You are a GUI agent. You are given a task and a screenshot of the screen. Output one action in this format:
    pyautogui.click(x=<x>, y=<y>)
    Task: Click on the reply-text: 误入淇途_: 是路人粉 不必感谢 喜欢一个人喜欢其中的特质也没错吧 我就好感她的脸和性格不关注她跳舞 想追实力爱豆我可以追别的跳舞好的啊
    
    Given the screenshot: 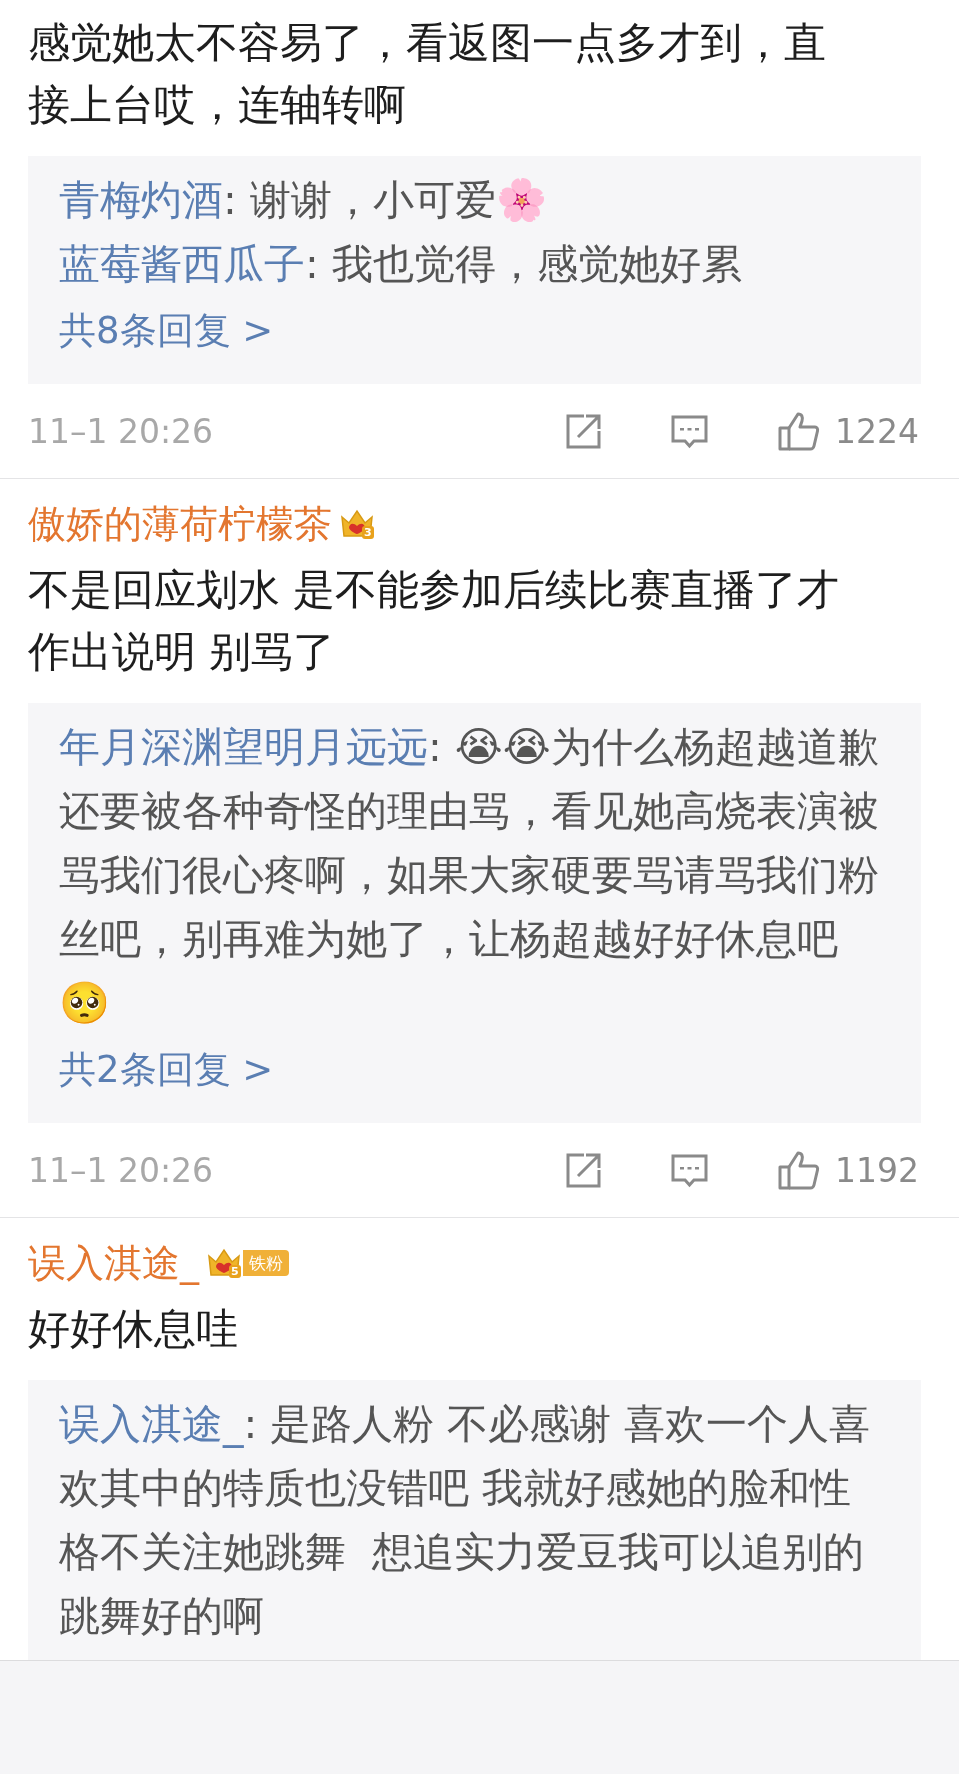 What is the action you would take?
    pyautogui.click(x=465, y=1520)
    